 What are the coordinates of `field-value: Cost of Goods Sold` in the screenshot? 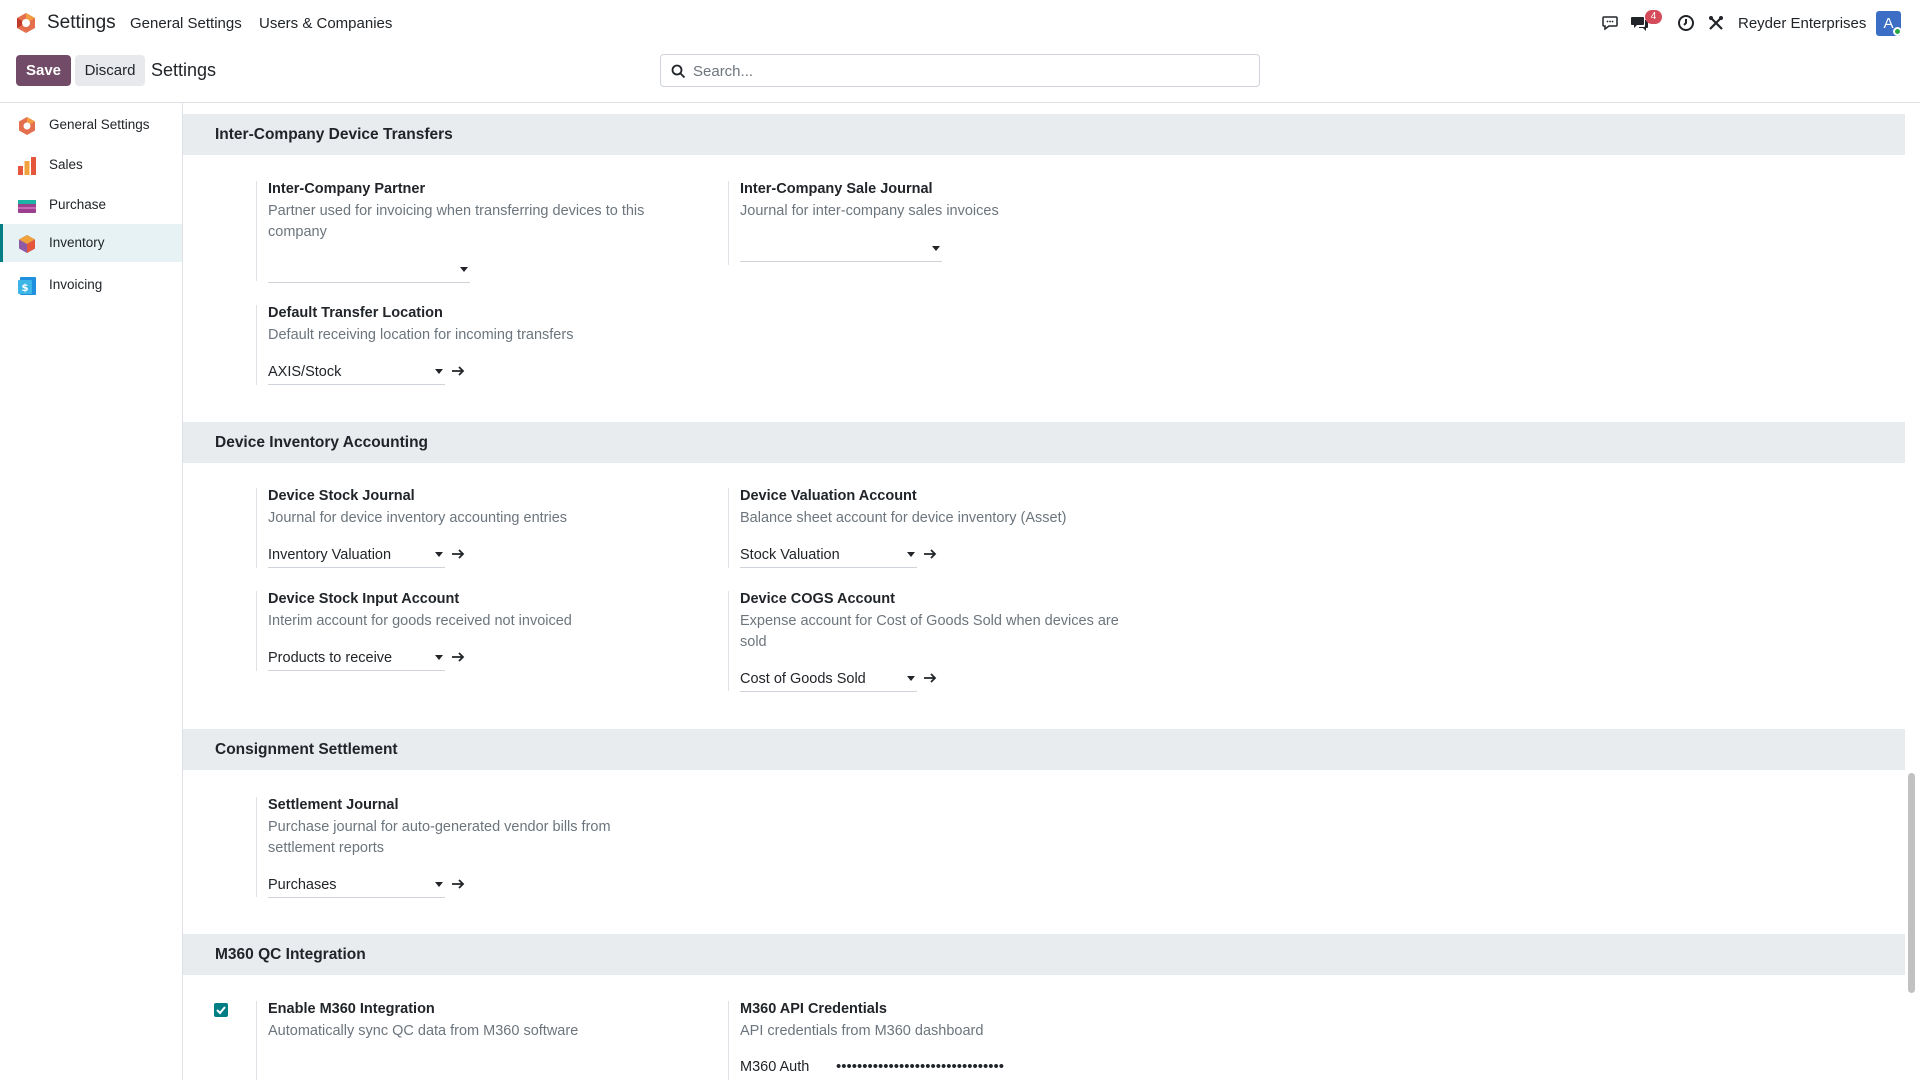 It's located at (803, 679).